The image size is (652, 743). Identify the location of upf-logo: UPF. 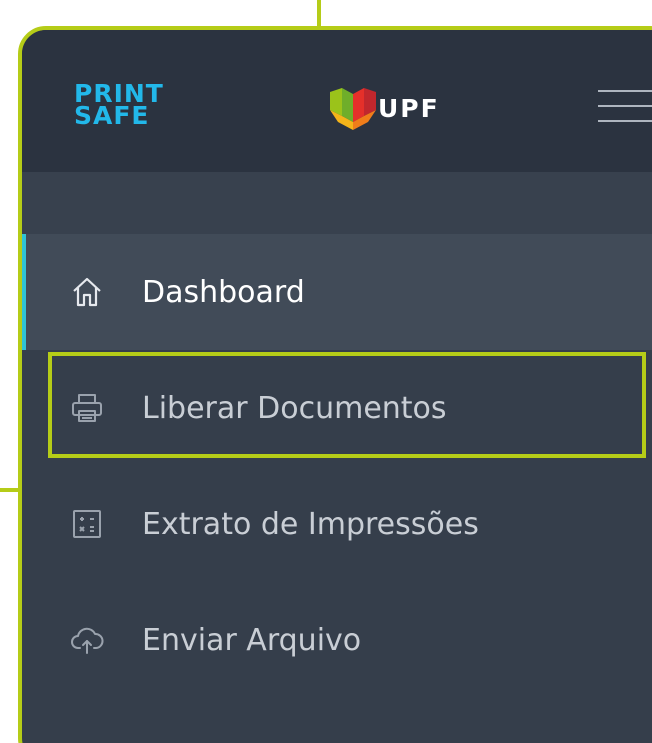
(385, 108).